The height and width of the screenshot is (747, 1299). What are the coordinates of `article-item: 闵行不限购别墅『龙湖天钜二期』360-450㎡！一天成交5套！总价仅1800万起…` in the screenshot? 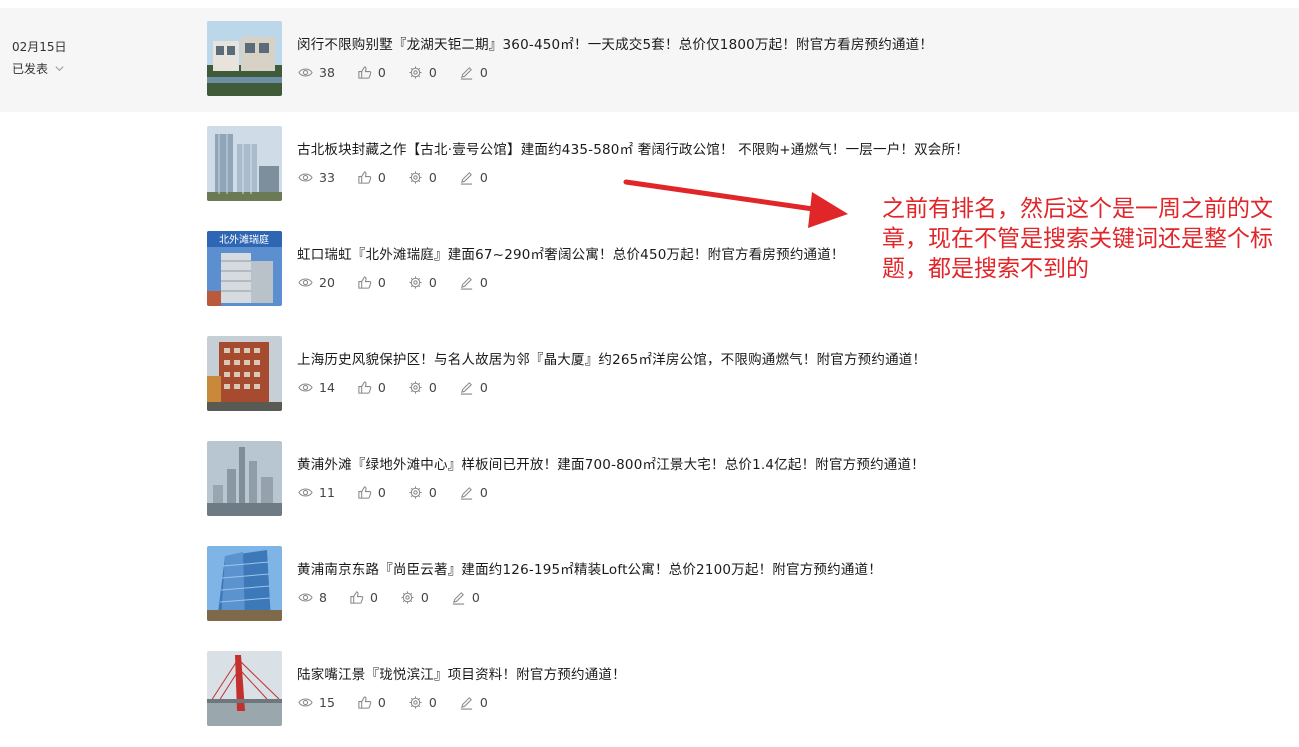 It's located at (737, 59).